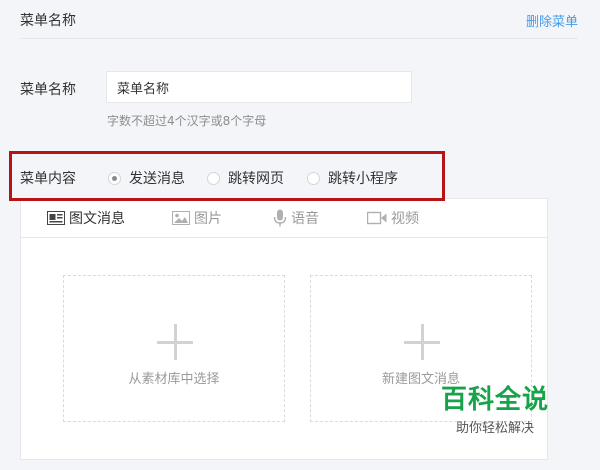 The height and width of the screenshot is (470, 600). Describe the element at coordinates (299, 38) in the screenshot. I see `header-divider` at that location.